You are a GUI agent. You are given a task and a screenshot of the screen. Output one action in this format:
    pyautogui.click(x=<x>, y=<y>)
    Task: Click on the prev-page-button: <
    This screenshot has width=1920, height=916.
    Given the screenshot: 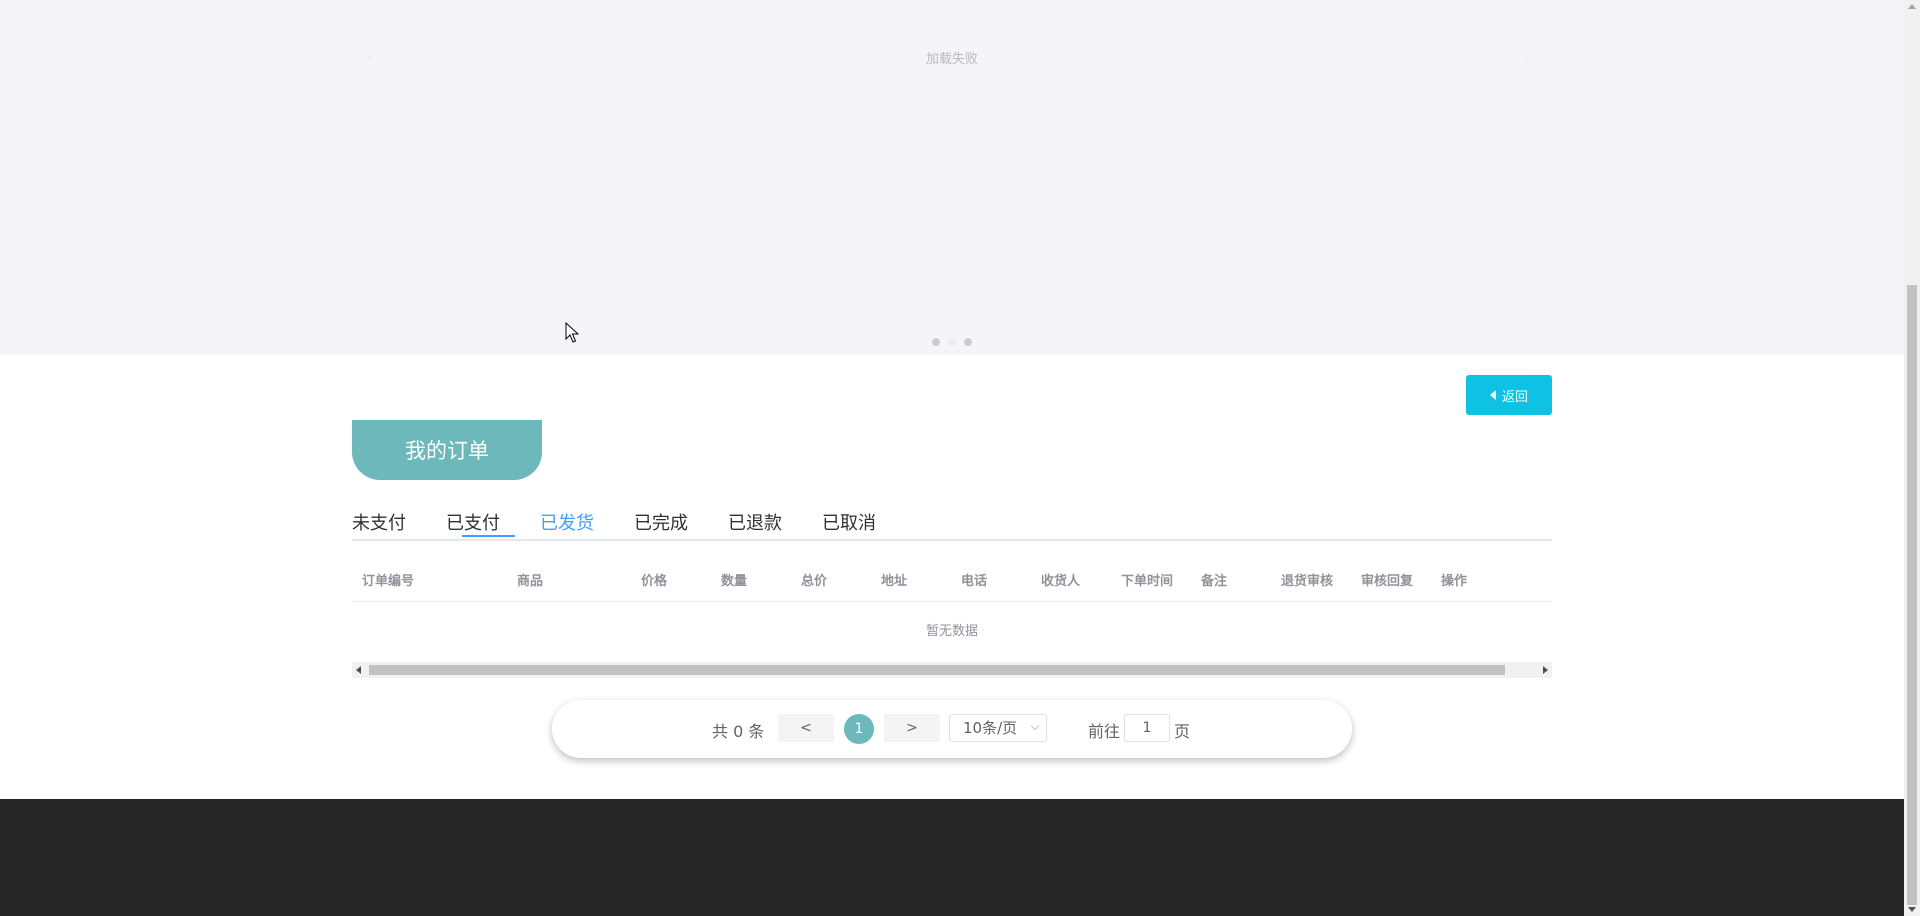 What is the action you would take?
    pyautogui.click(x=806, y=728)
    